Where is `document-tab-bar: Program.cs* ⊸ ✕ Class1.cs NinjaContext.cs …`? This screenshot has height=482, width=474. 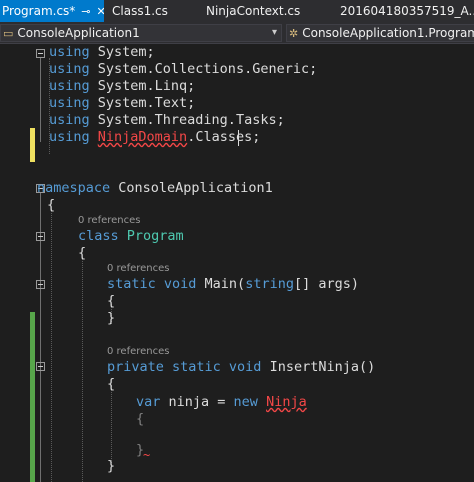 document-tab-bar: Program.cs* ⊸ ✕ Class1.cs NinjaContext.cs … is located at coordinates (237, 11).